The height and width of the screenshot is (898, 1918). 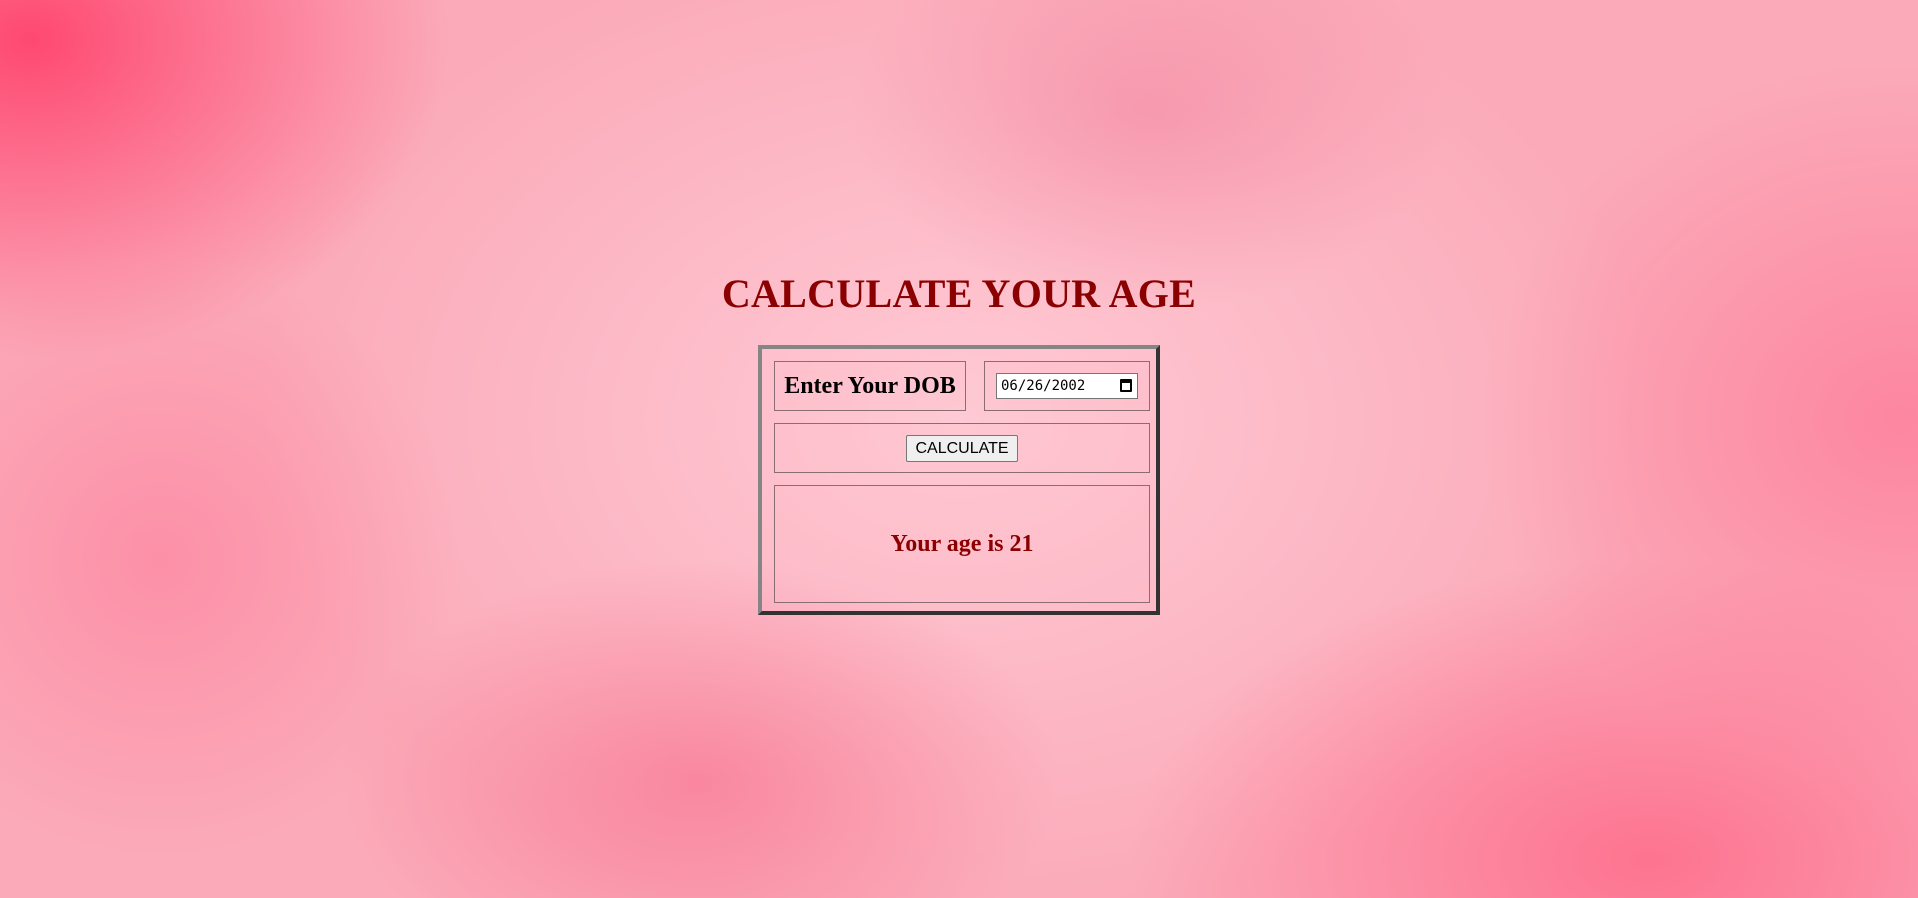 I want to click on age-result-text: Your age is 21, so click(x=962, y=543).